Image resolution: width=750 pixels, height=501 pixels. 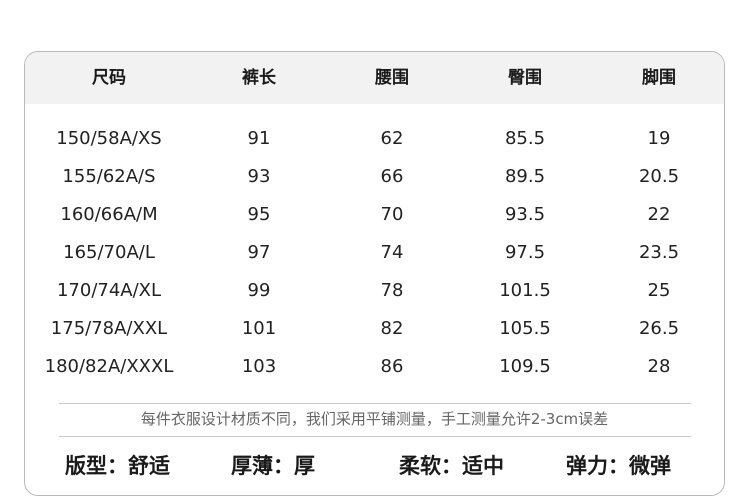 I want to click on cell-size: 180/82A/XXXL, so click(x=109, y=366).